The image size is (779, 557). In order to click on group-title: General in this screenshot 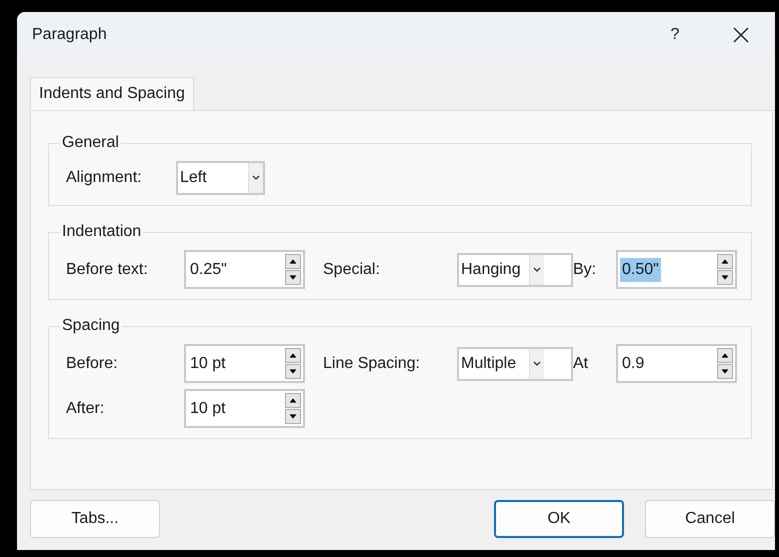, I will do `click(90, 143)`.